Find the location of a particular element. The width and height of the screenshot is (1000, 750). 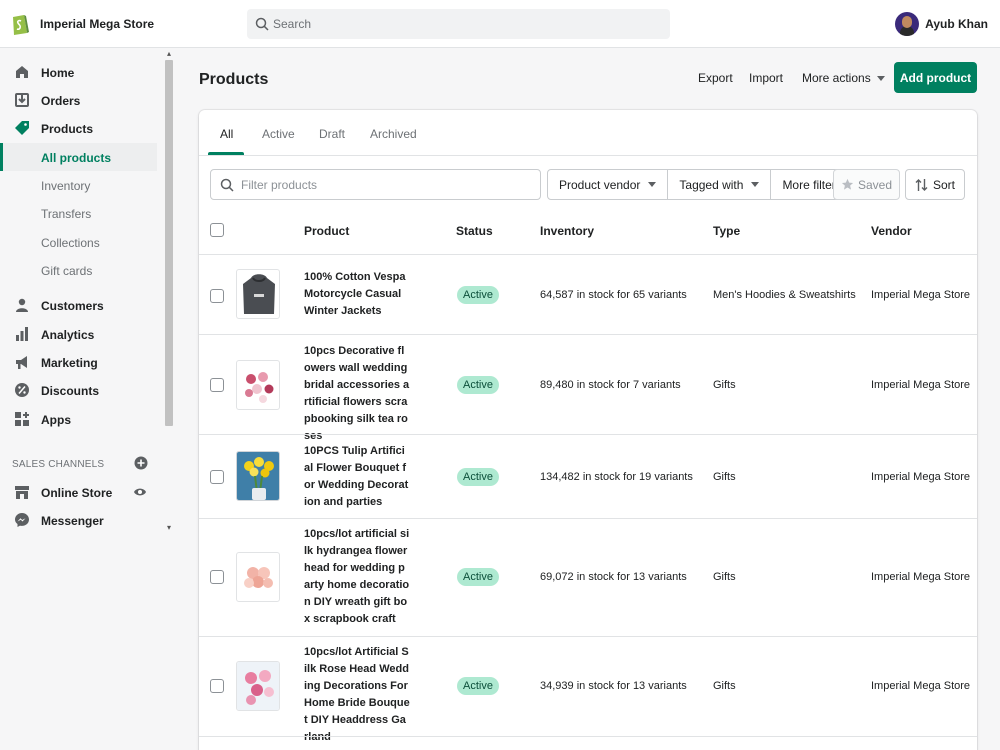

sidebar-item-orders: Orders is located at coordinates (80, 100).